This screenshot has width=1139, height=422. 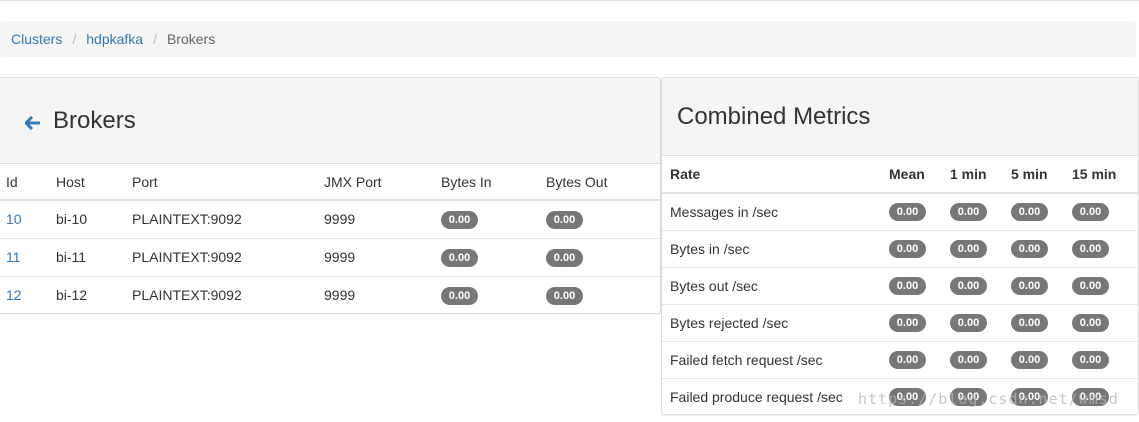 I want to click on watermark: https://blog.csdn.net/wmsd, so click(x=988, y=399).